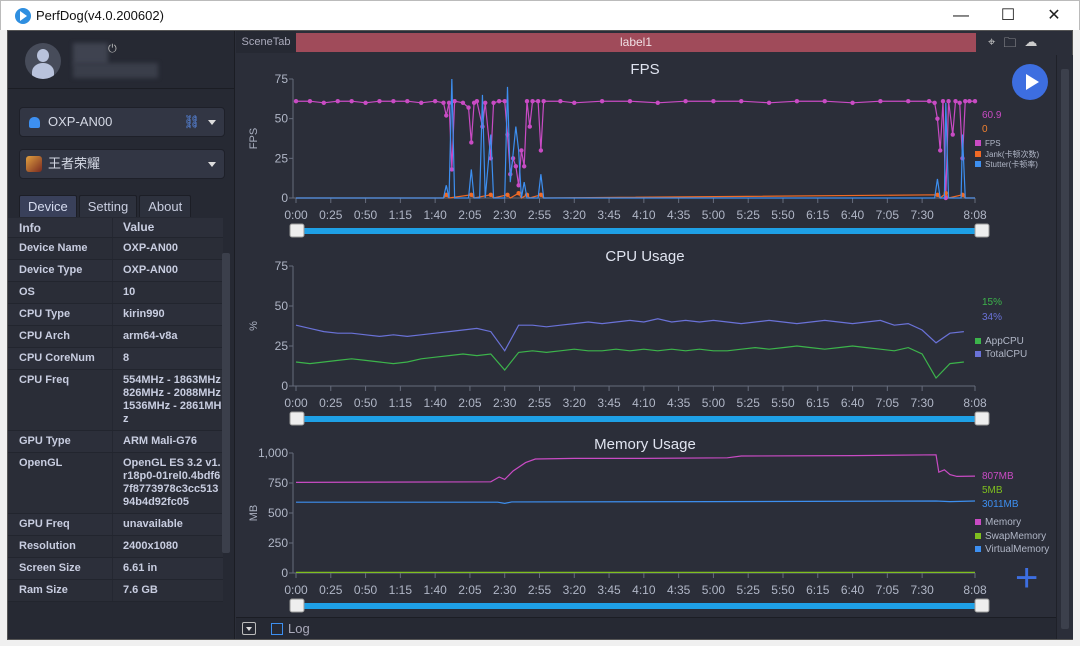 This screenshot has height=646, width=1080. I want to click on sidebar-tabs: Device Setting About, so click(105, 206).